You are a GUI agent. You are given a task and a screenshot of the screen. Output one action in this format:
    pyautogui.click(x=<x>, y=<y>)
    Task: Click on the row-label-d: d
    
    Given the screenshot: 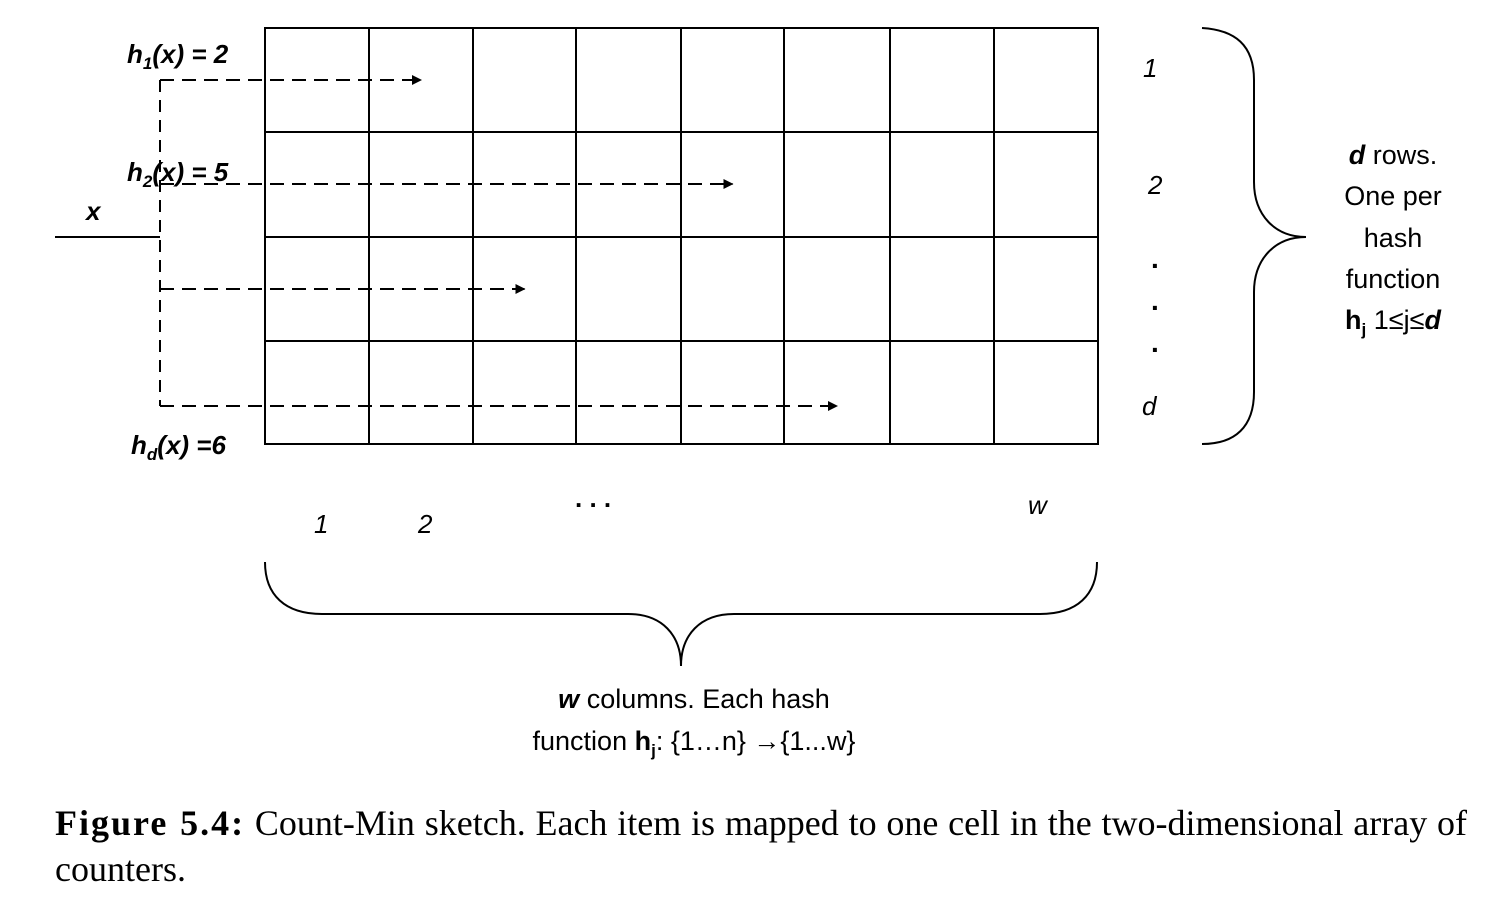 What is the action you would take?
    pyautogui.click(x=1150, y=406)
    